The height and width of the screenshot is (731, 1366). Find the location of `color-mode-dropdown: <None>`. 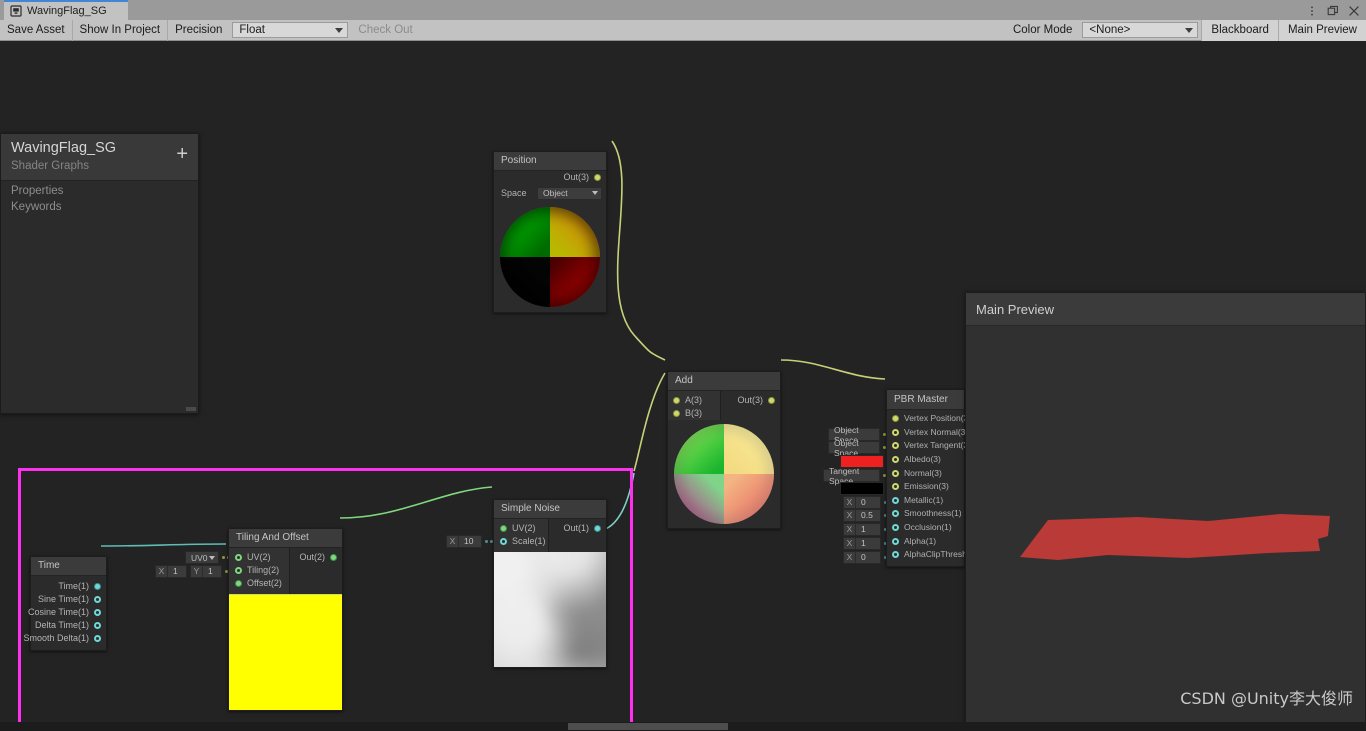

color-mode-dropdown: <None> is located at coordinates (1140, 30).